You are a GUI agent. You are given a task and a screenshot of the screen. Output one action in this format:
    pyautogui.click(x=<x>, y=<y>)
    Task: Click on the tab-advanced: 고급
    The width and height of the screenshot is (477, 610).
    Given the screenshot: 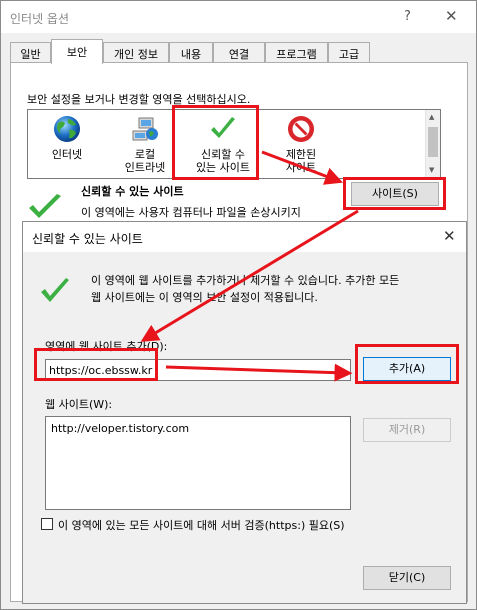 What is the action you would take?
    pyautogui.click(x=349, y=52)
    